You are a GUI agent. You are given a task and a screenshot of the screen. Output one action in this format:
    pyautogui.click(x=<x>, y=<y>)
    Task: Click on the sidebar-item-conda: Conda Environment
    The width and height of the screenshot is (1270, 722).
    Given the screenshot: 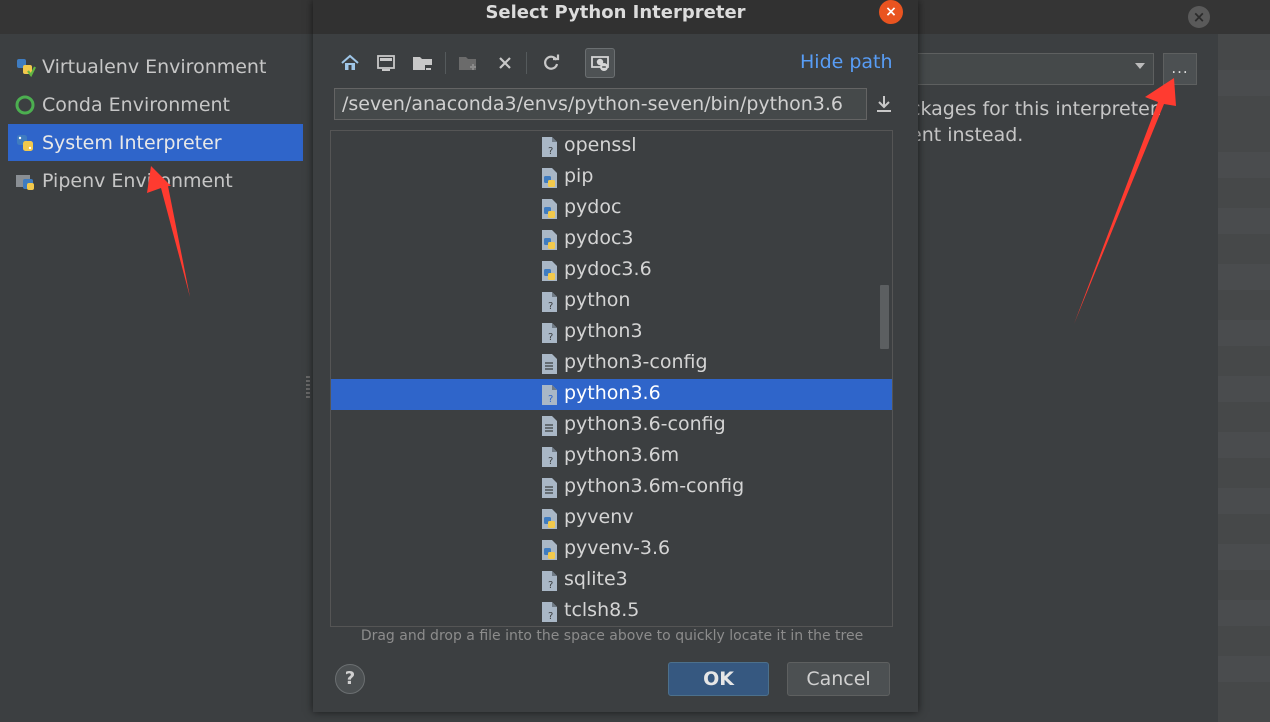 What is the action you would take?
    pyautogui.click(x=155, y=104)
    